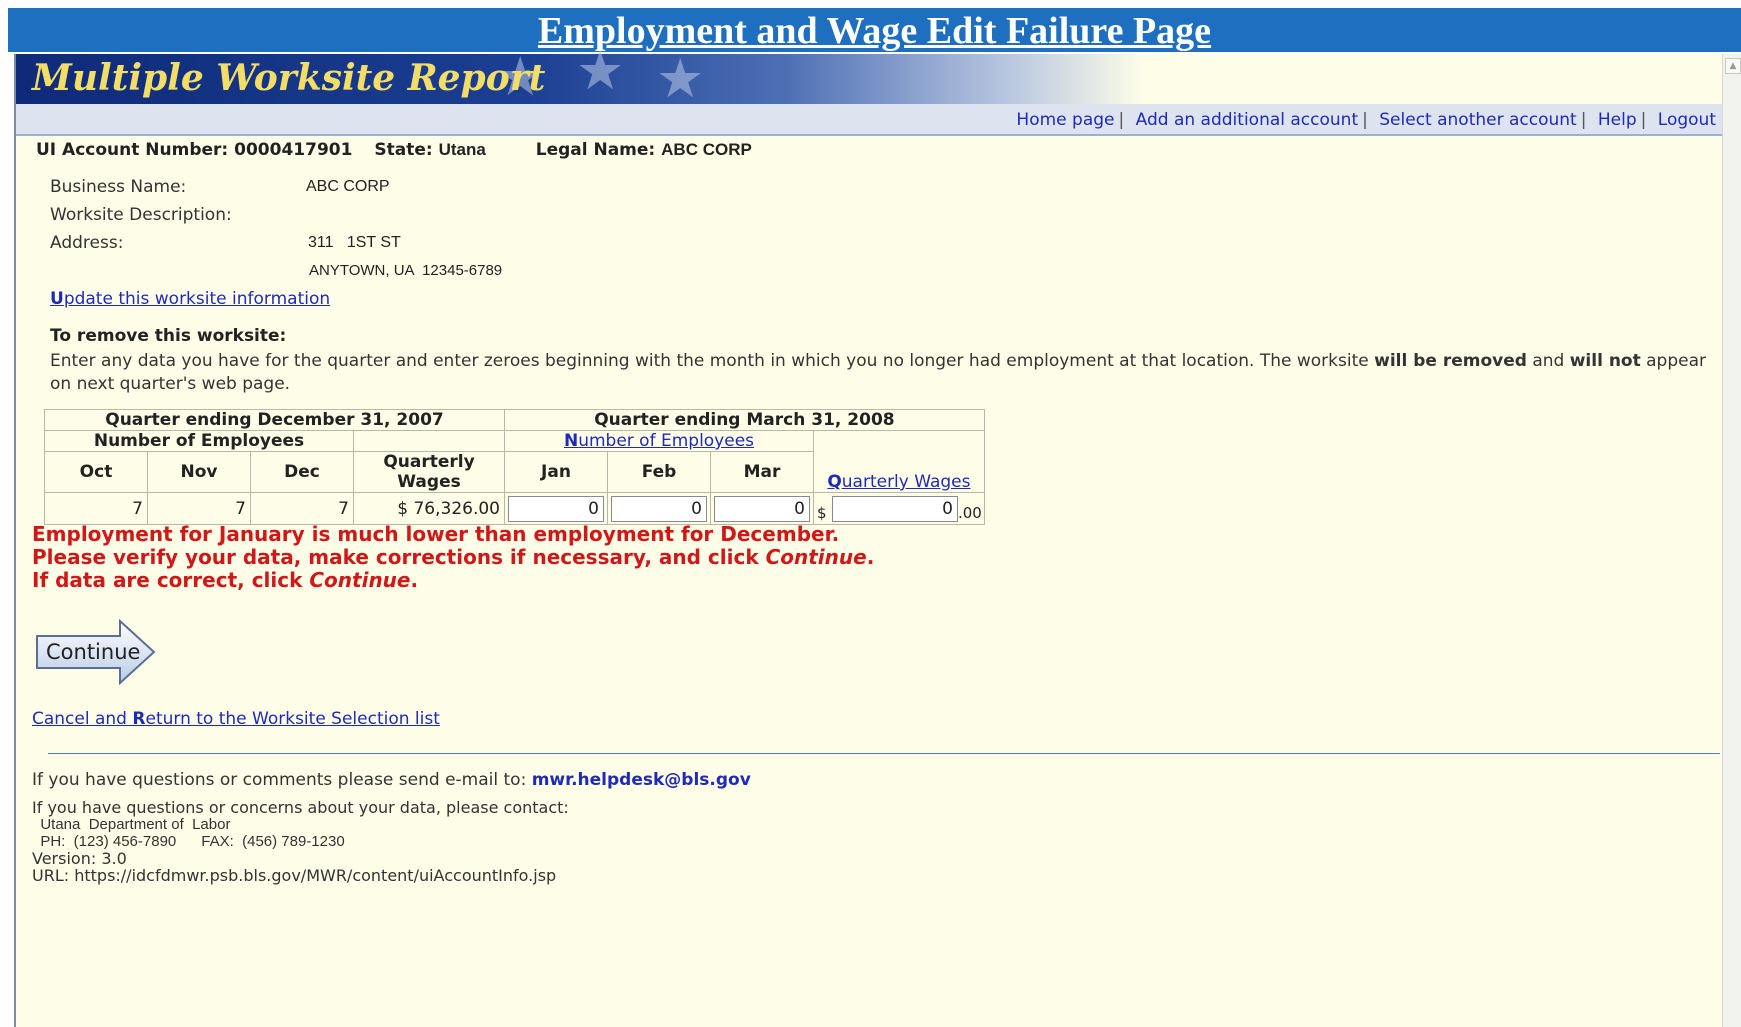  What do you see at coordinates (199, 441) in the screenshot?
I see `prev-employees-header: Number of Employees` at bounding box center [199, 441].